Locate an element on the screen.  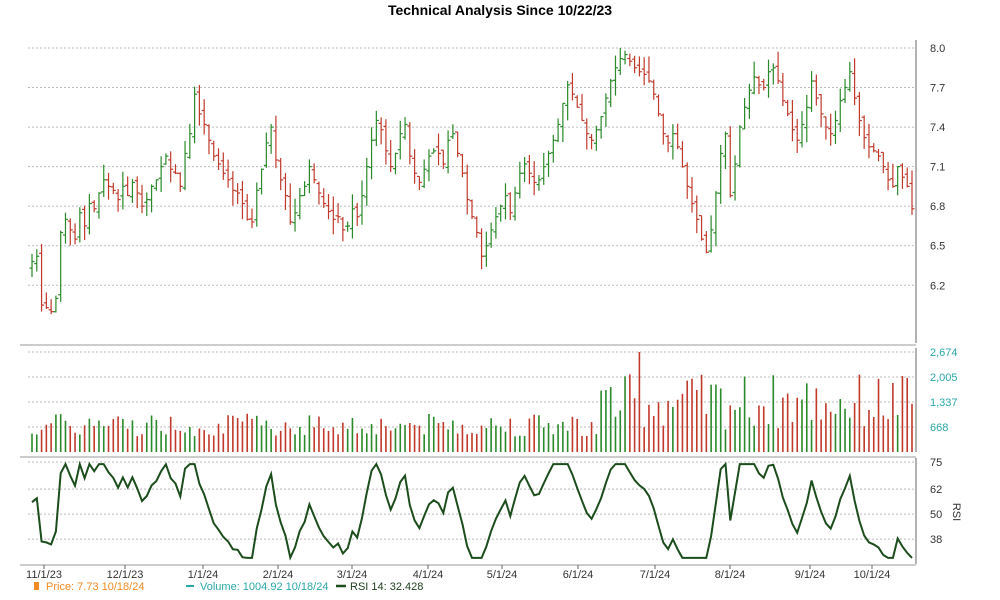
volume-legend-text: Volume: 1004.92 10/18/24 is located at coordinates (264, 587).